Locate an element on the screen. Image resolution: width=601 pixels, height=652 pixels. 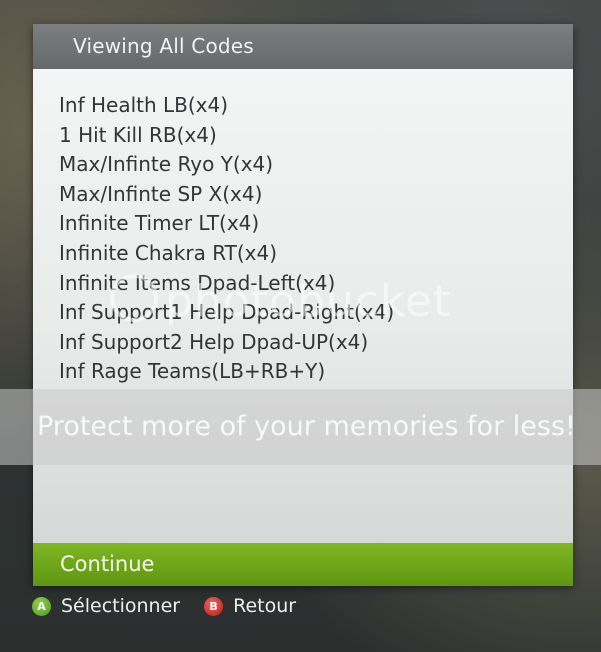
a-button-icon: A is located at coordinates (41, 606).